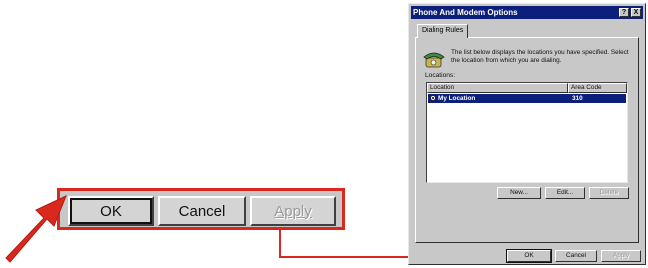  I want to click on tab-dialing-rules: Dialing Rules, so click(443, 31).